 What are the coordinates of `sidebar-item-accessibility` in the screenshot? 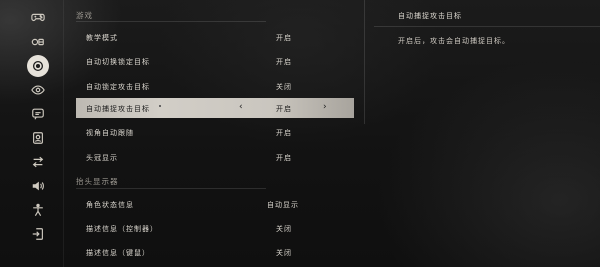 It's located at (38, 210).